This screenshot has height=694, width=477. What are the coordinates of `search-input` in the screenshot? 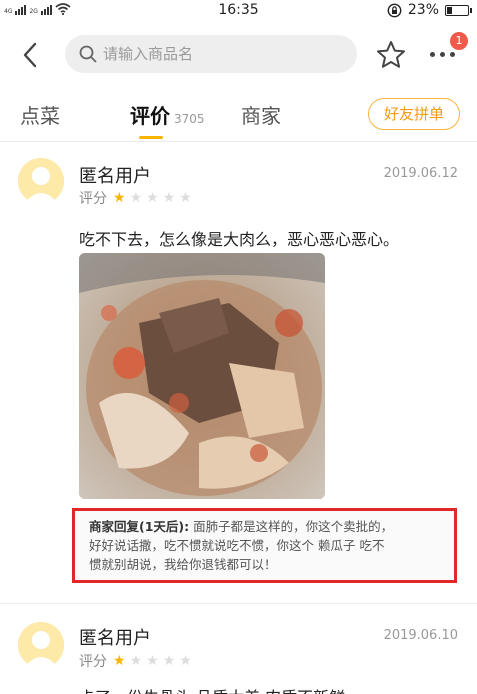 It's located at (223, 54).